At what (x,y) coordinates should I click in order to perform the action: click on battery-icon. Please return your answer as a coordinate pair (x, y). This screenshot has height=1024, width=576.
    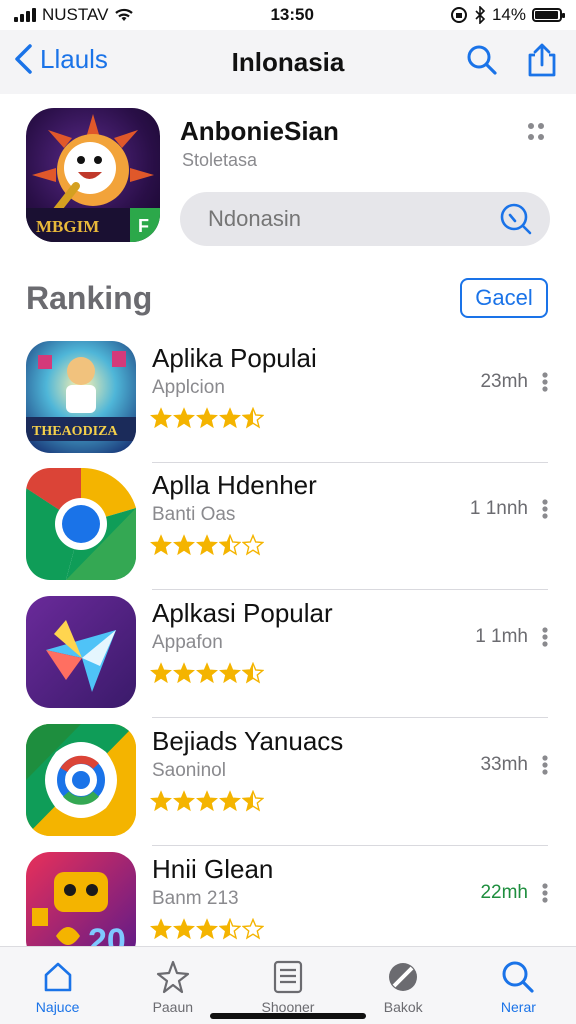
    Looking at the image, I should click on (548, 15).